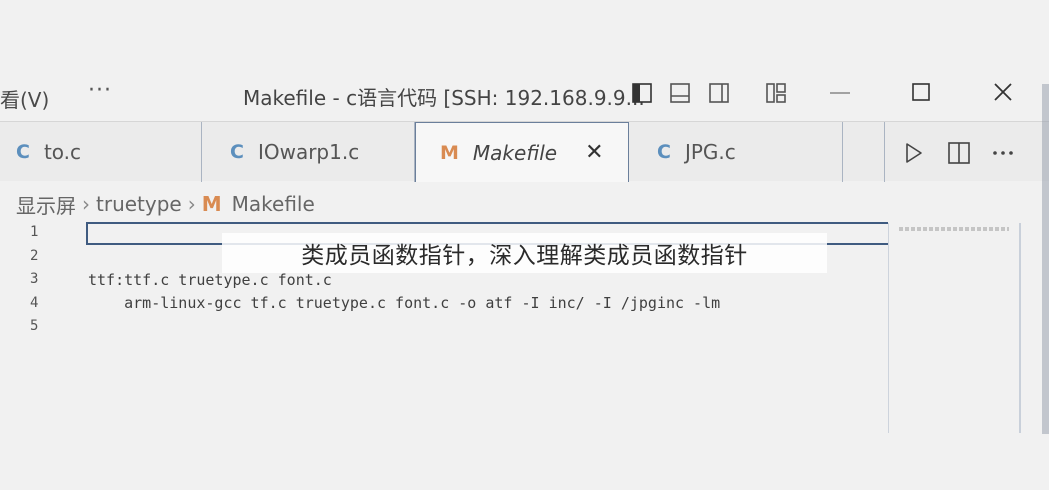  What do you see at coordinates (953, 328) in the screenshot?
I see `minimap` at bounding box center [953, 328].